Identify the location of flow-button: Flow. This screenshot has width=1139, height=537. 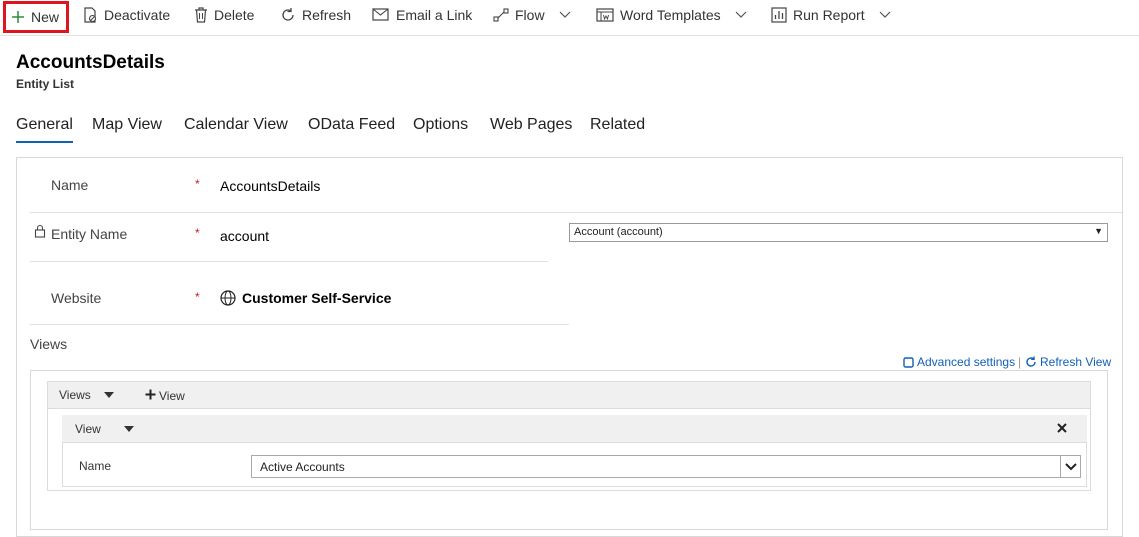
(532, 15).